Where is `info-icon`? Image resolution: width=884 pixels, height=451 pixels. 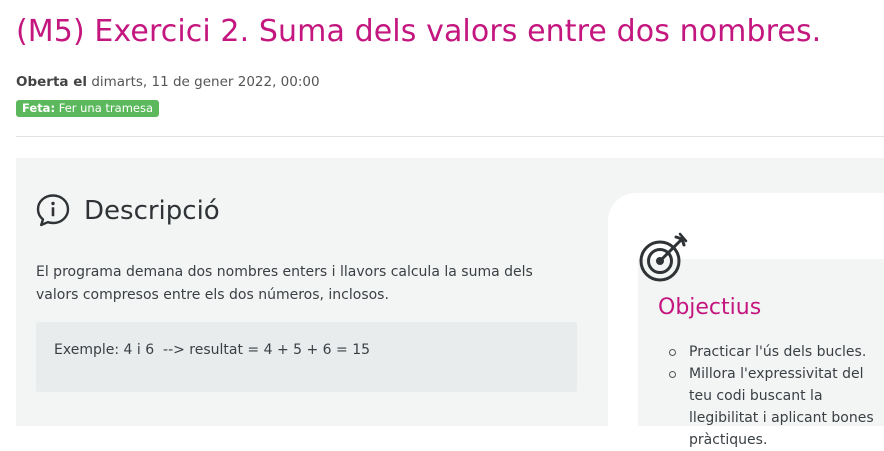
info-icon is located at coordinates (53, 210).